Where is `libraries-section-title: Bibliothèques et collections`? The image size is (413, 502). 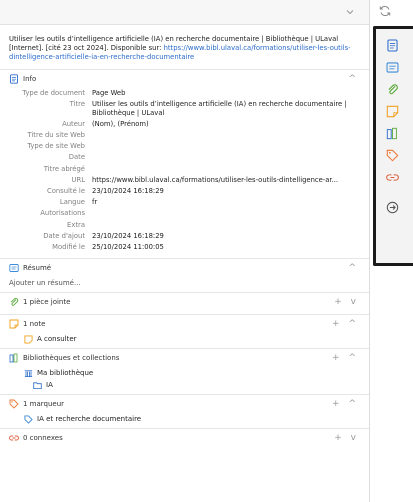 libraries-section-title: Bibliothèques et collections is located at coordinates (71, 358).